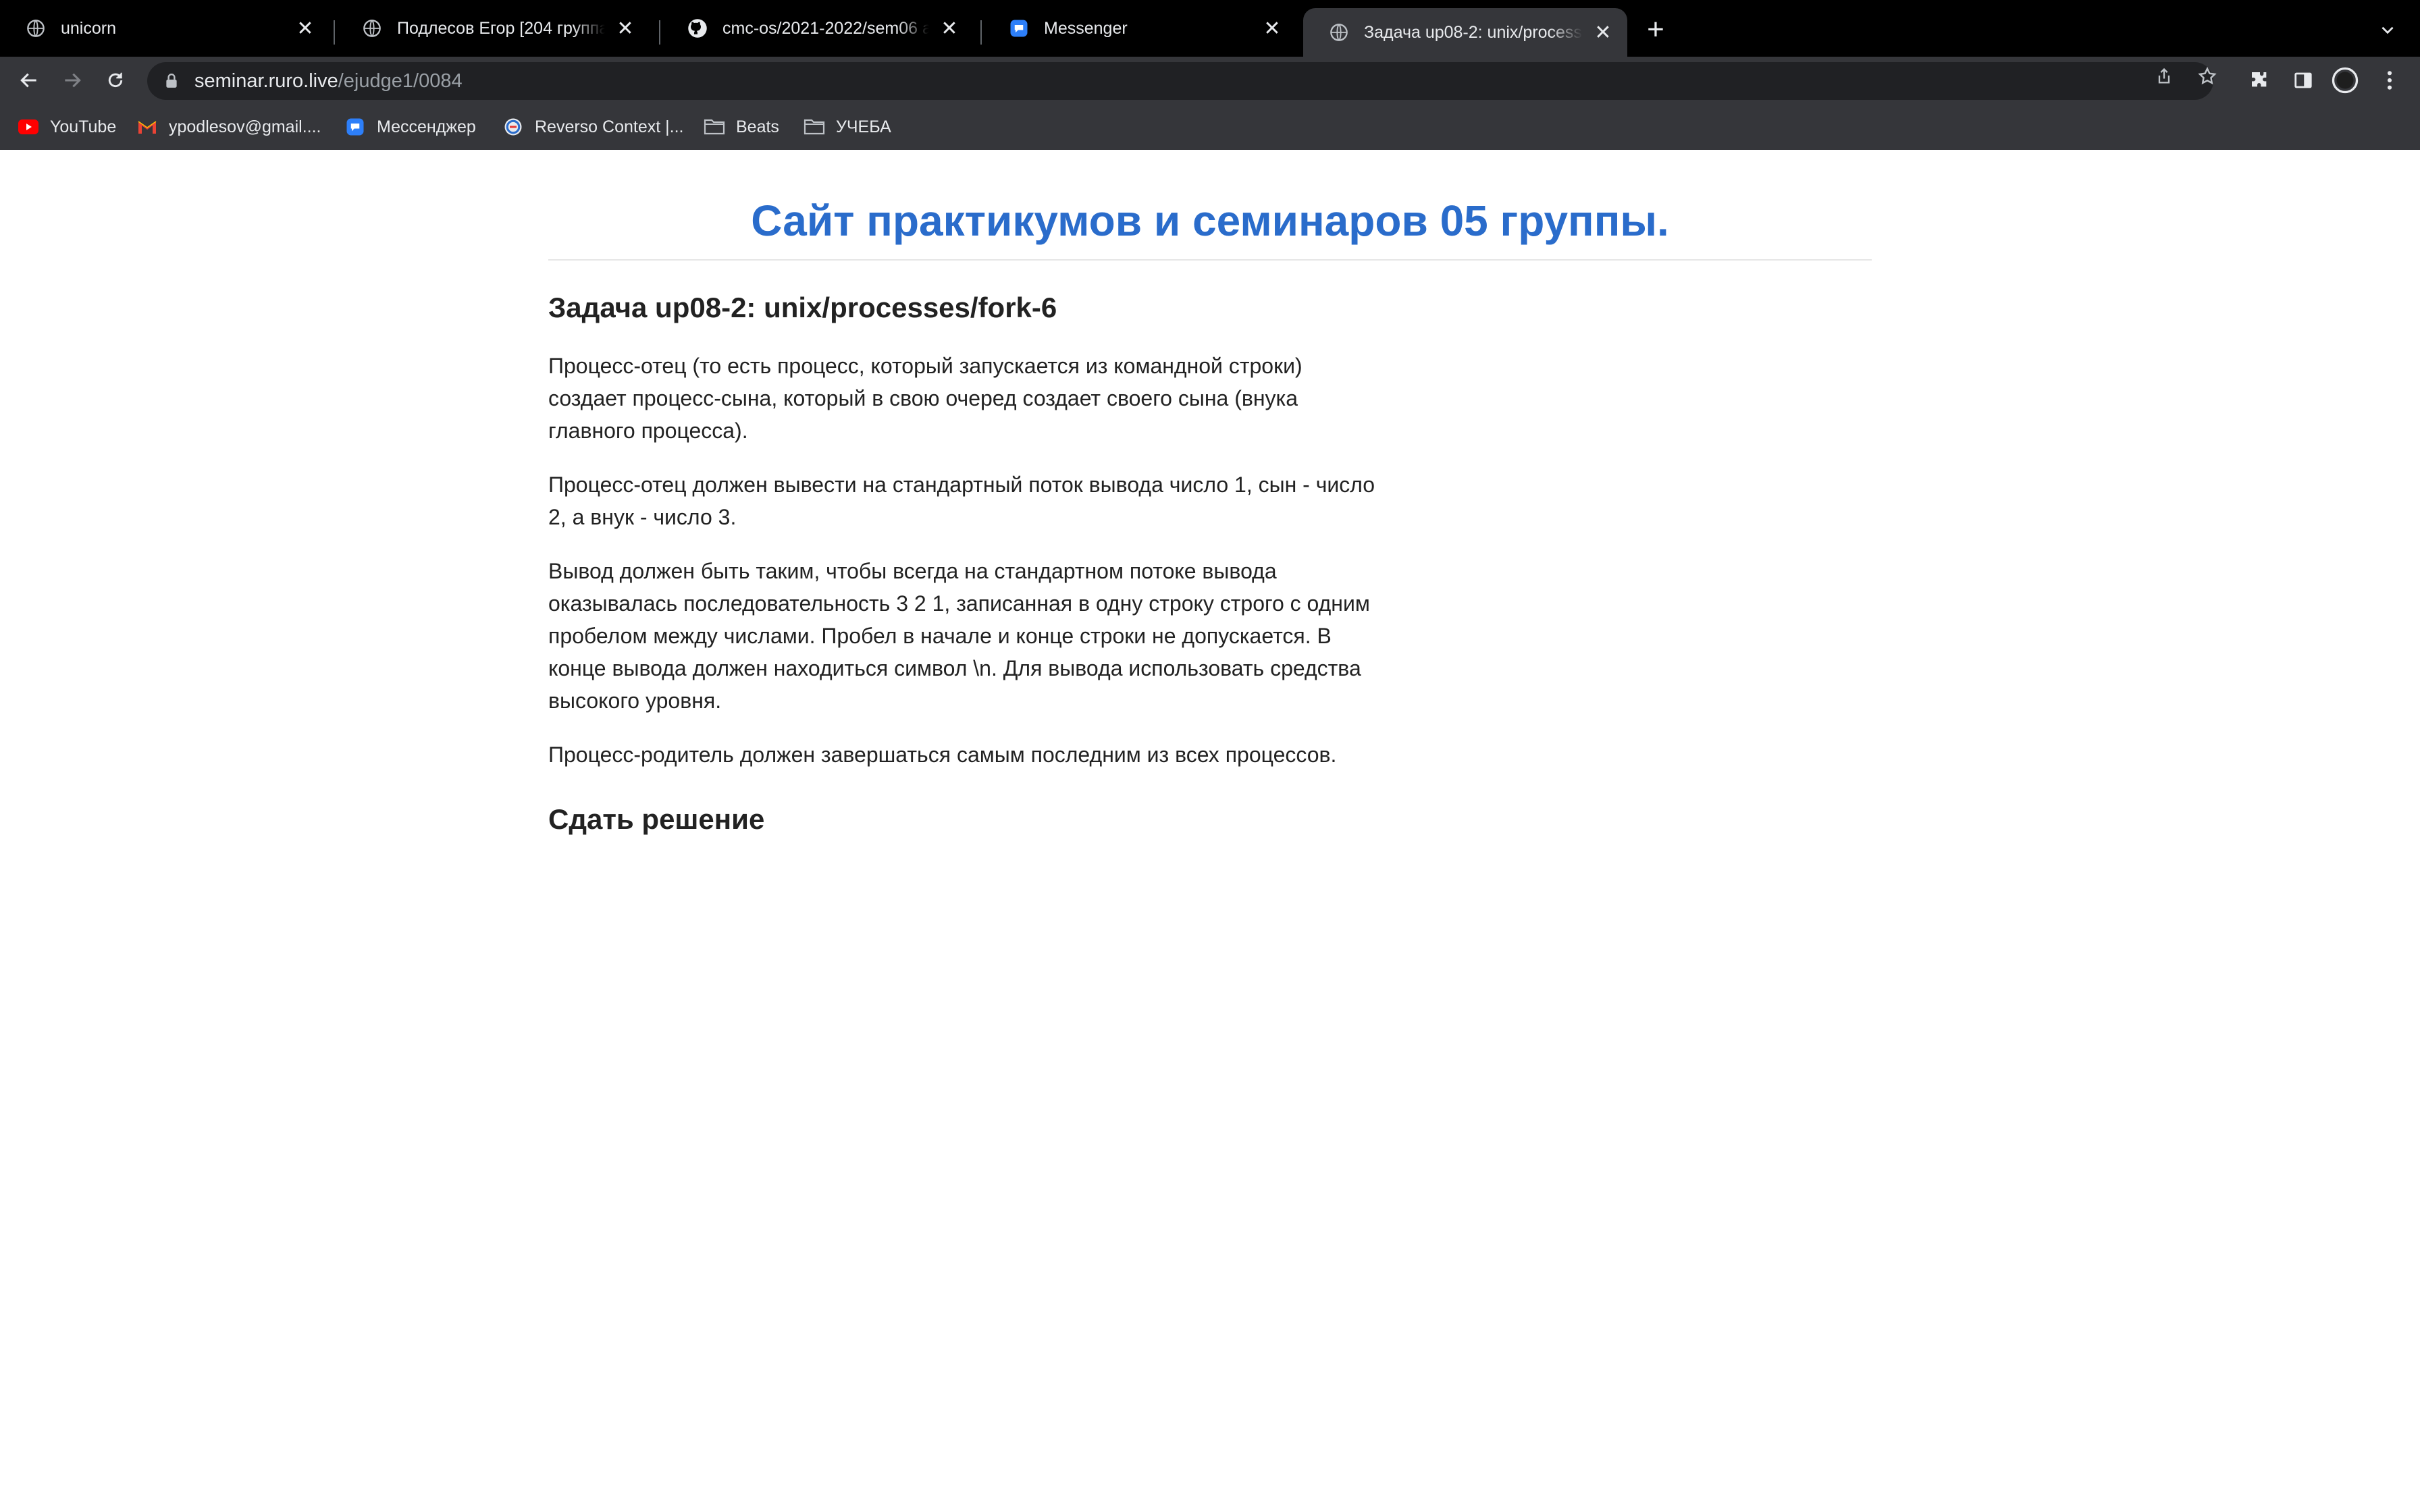  Describe the element at coordinates (83, 126) in the screenshot. I see `bookmark-label: YouTube` at that location.